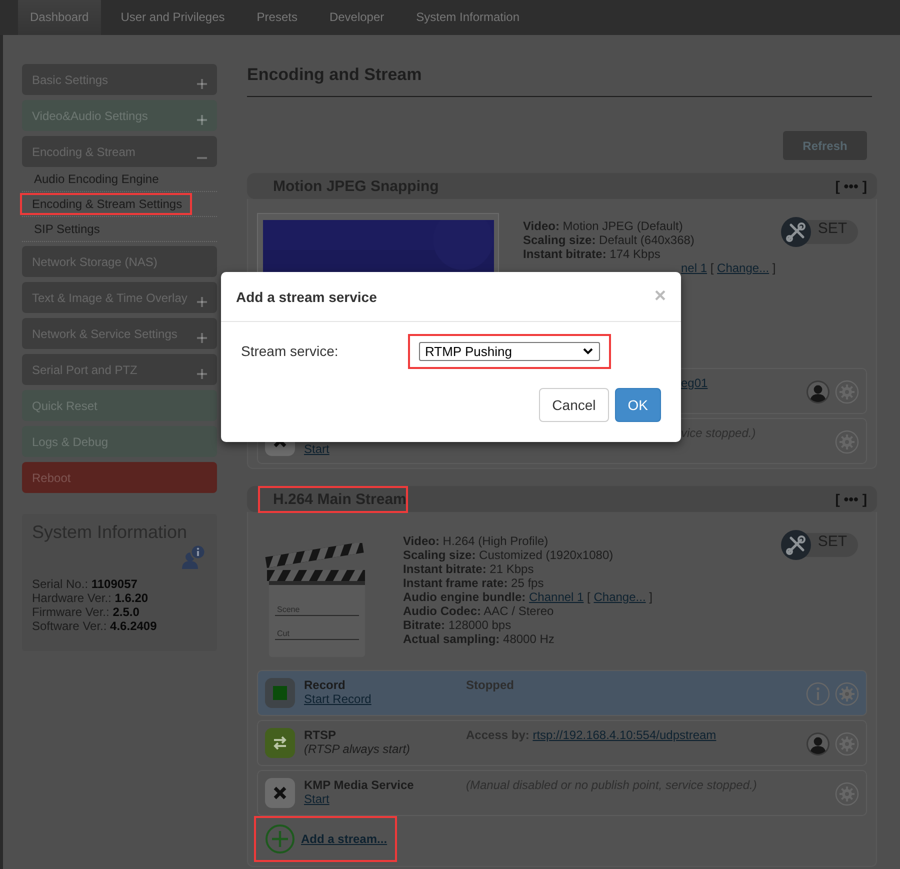  What do you see at coordinates (694, 268) in the screenshot?
I see `channel-link: nel 1` at bounding box center [694, 268].